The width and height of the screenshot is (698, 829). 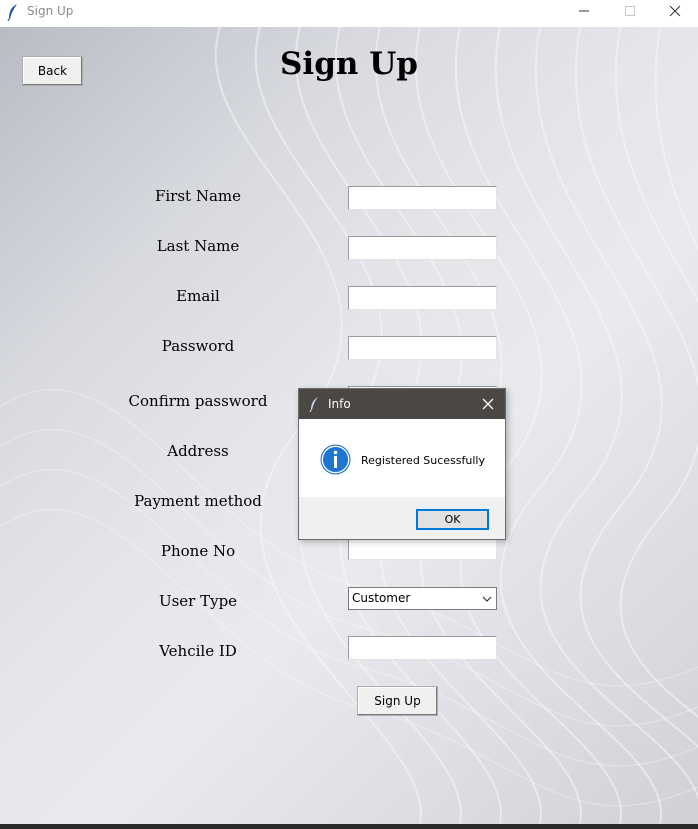 What do you see at coordinates (381, 598) in the screenshot?
I see `user-type-value: Customer` at bounding box center [381, 598].